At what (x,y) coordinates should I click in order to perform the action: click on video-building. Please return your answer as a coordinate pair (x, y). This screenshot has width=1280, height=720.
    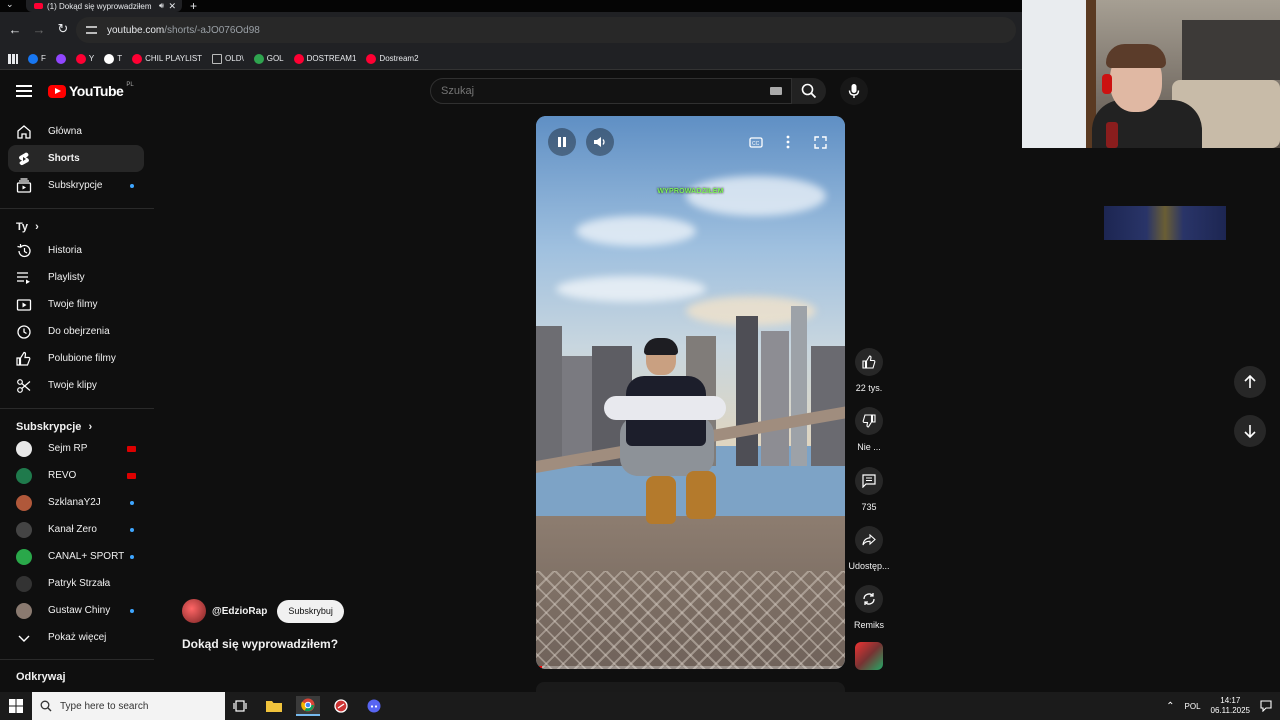
    Looking at the image, I should click on (828, 406).